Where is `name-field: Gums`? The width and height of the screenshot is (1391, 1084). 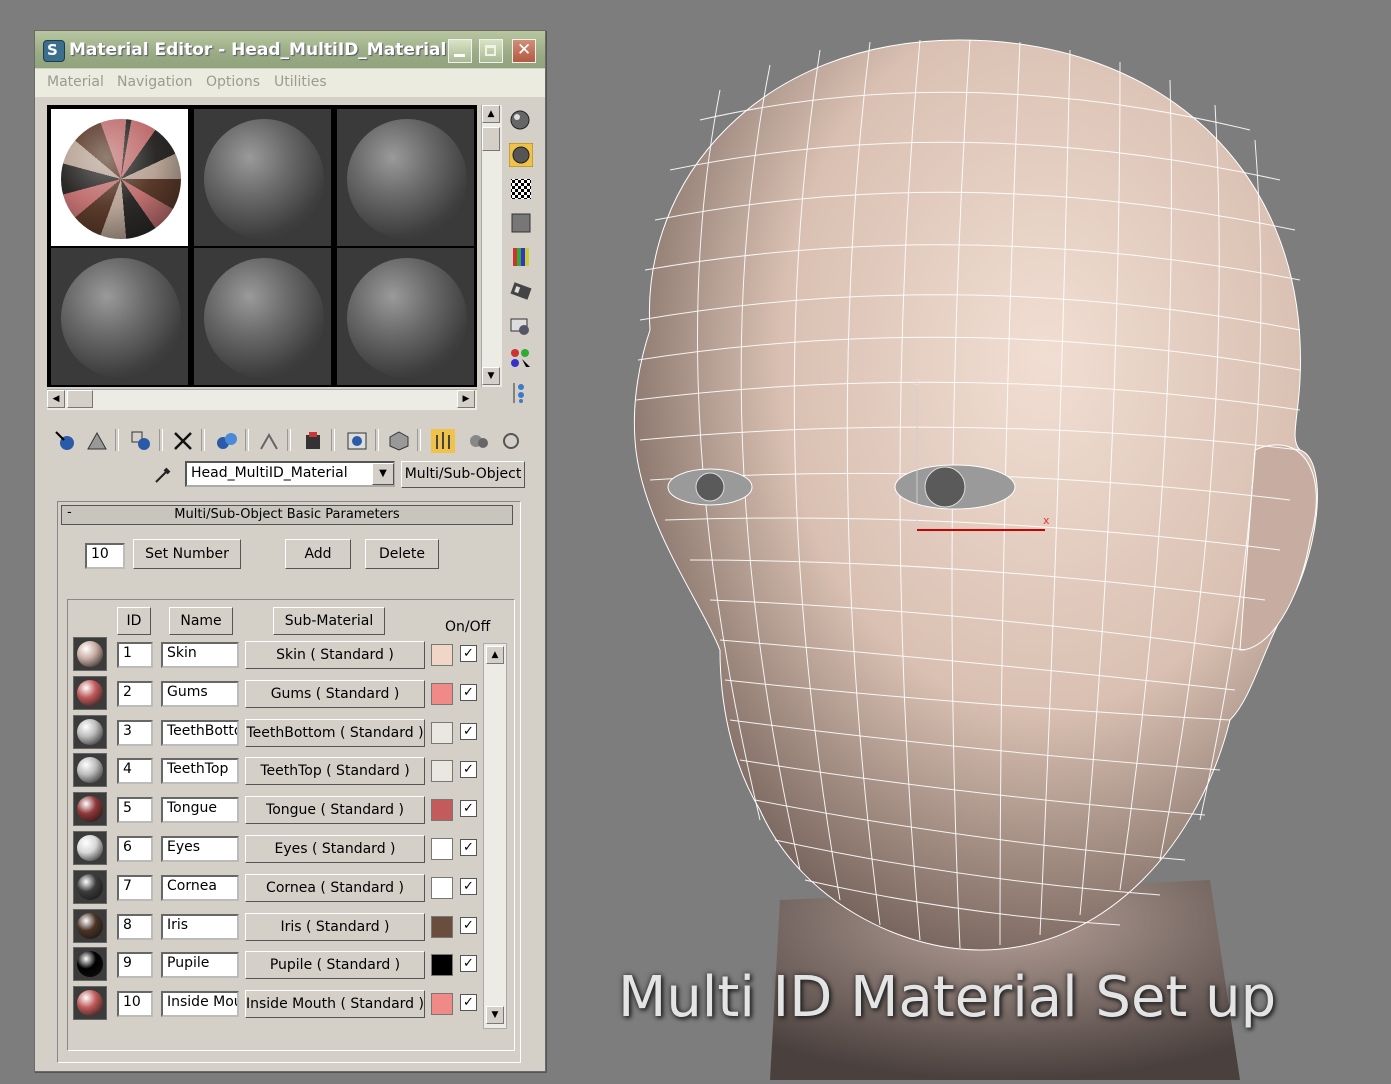
name-field: Gums is located at coordinates (200, 693).